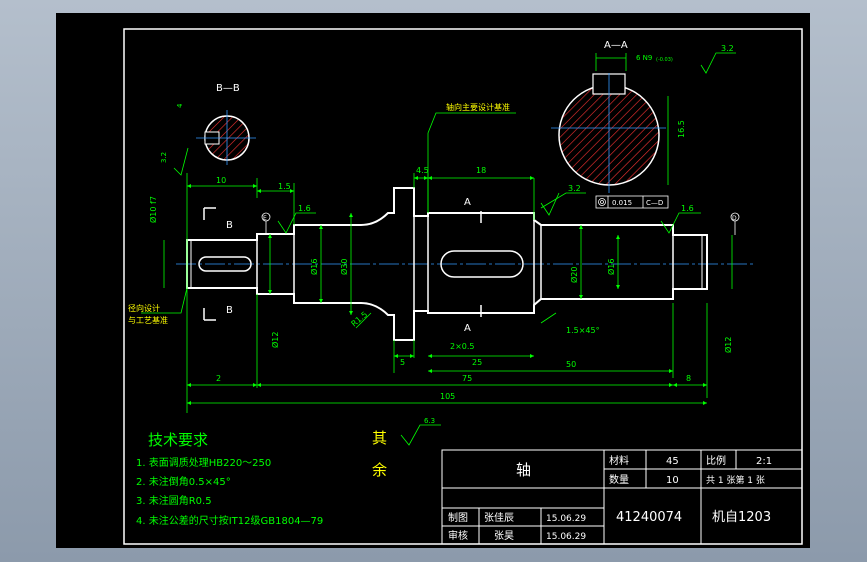  Describe the element at coordinates (148, 320) in the screenshot. I see `radial-datum-note-2: 与工艺基准` at that location.